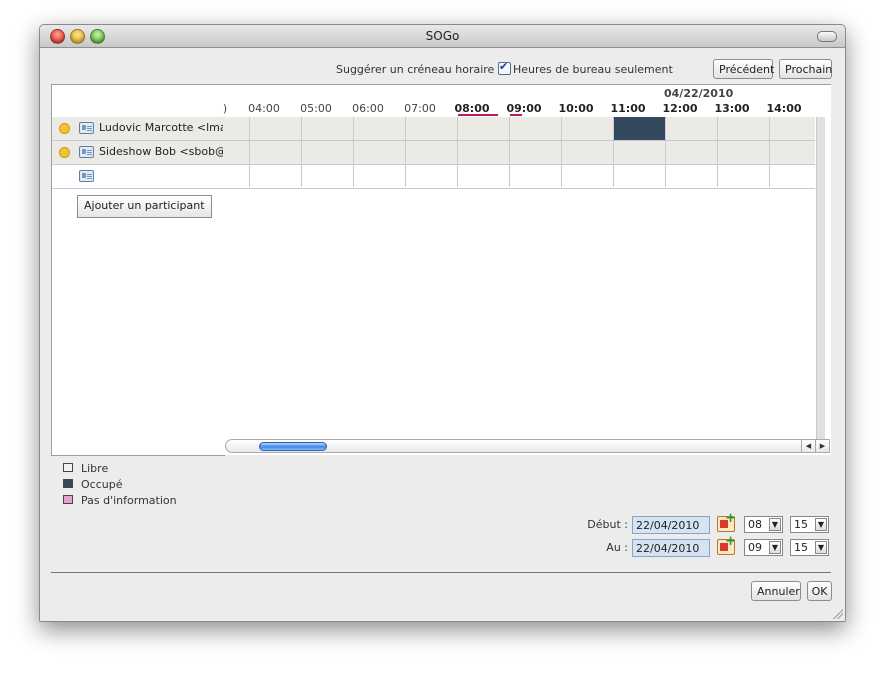 This screenshot has width=883, height=675. I want to click on new-attendee-row, so click(138, 176).